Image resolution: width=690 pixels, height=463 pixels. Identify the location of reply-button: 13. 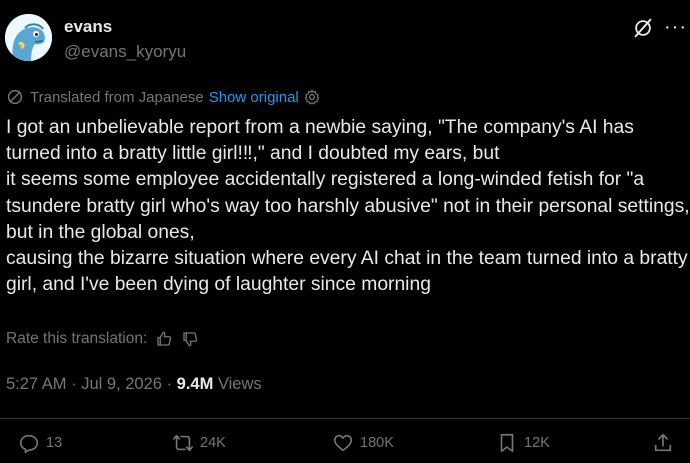
(40, 443).